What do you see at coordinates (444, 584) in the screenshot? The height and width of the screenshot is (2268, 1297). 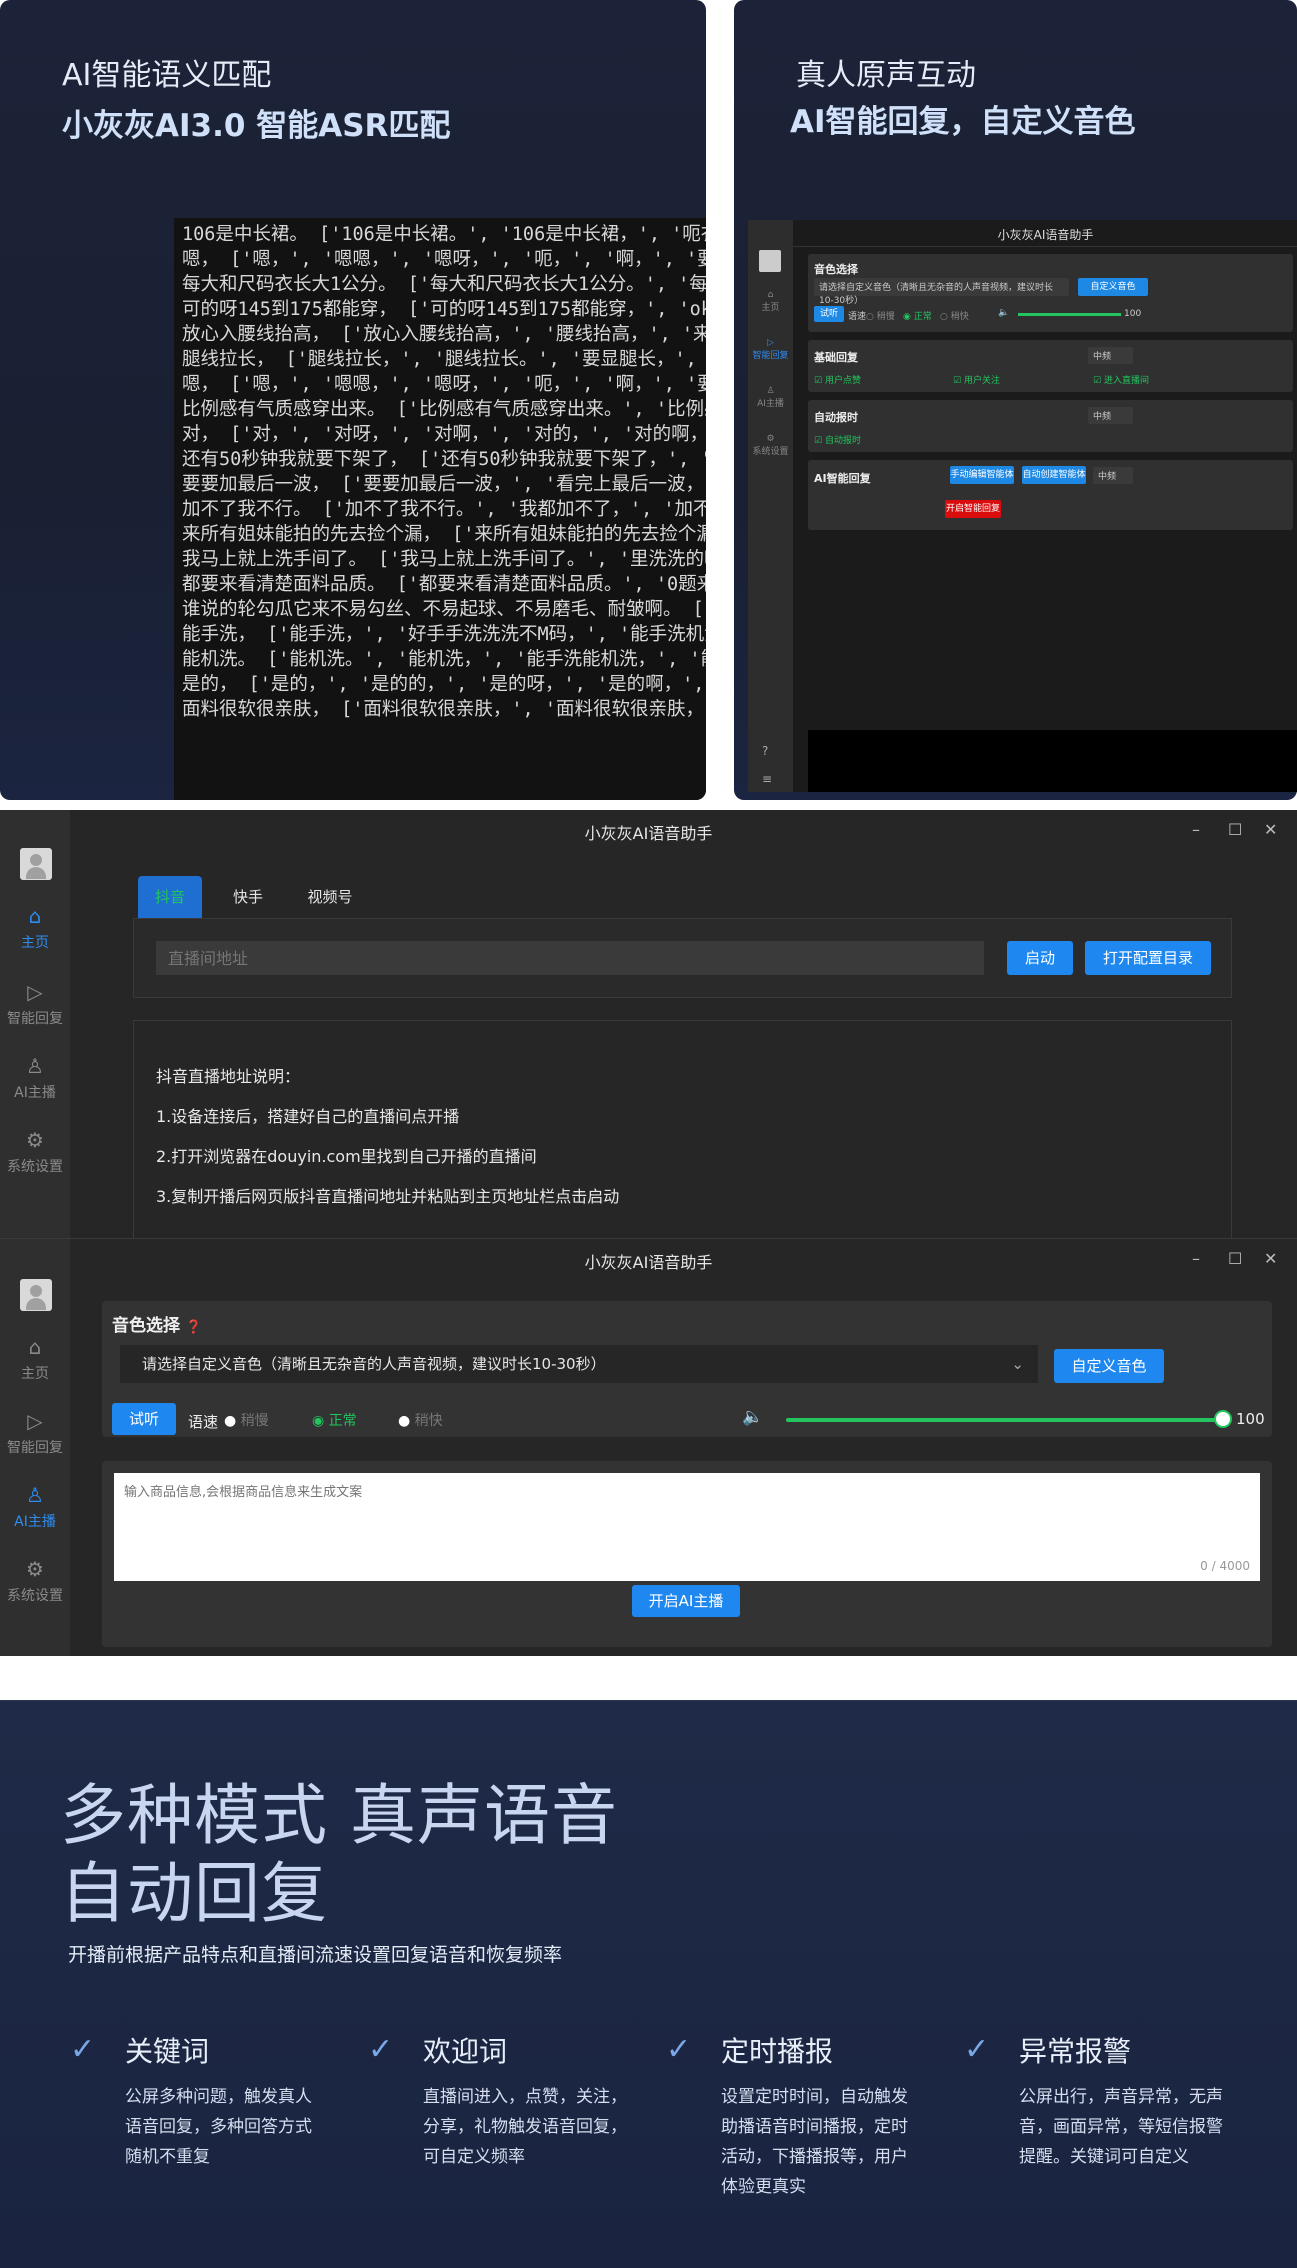 I see `code-line: 都要来看清楚面料品质。 ['都要来看清楚面料品质。', '0题来听清` at bounding box center [444, 584].